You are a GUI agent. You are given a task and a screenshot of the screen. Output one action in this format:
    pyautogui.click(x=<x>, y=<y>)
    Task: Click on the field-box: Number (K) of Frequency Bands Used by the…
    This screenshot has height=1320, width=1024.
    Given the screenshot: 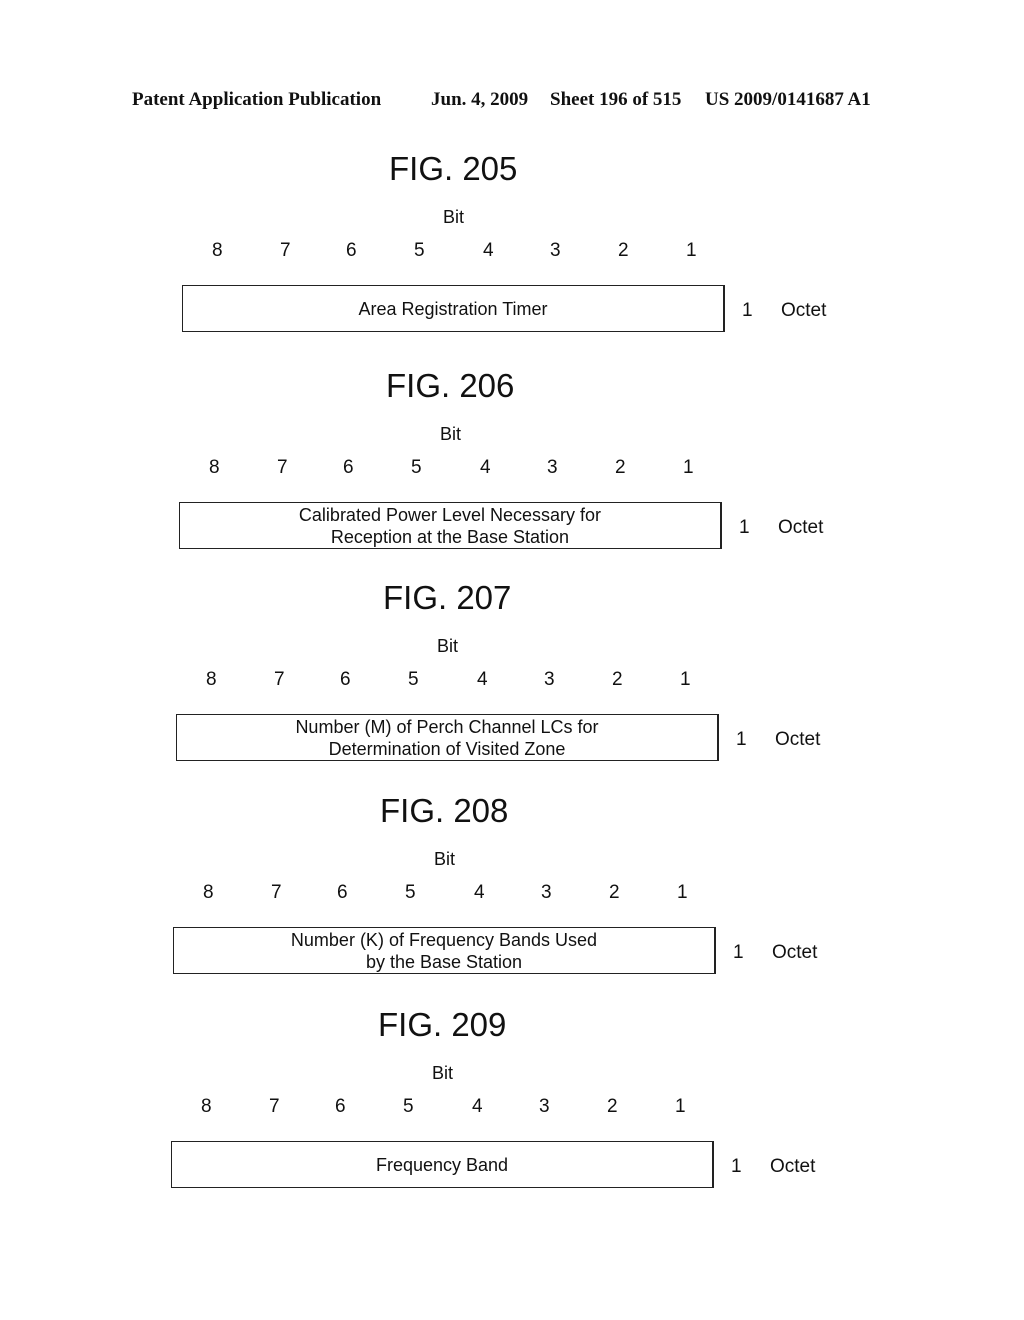 What is the action you would take?
    pyautogui.click(x=444, y=950)
    